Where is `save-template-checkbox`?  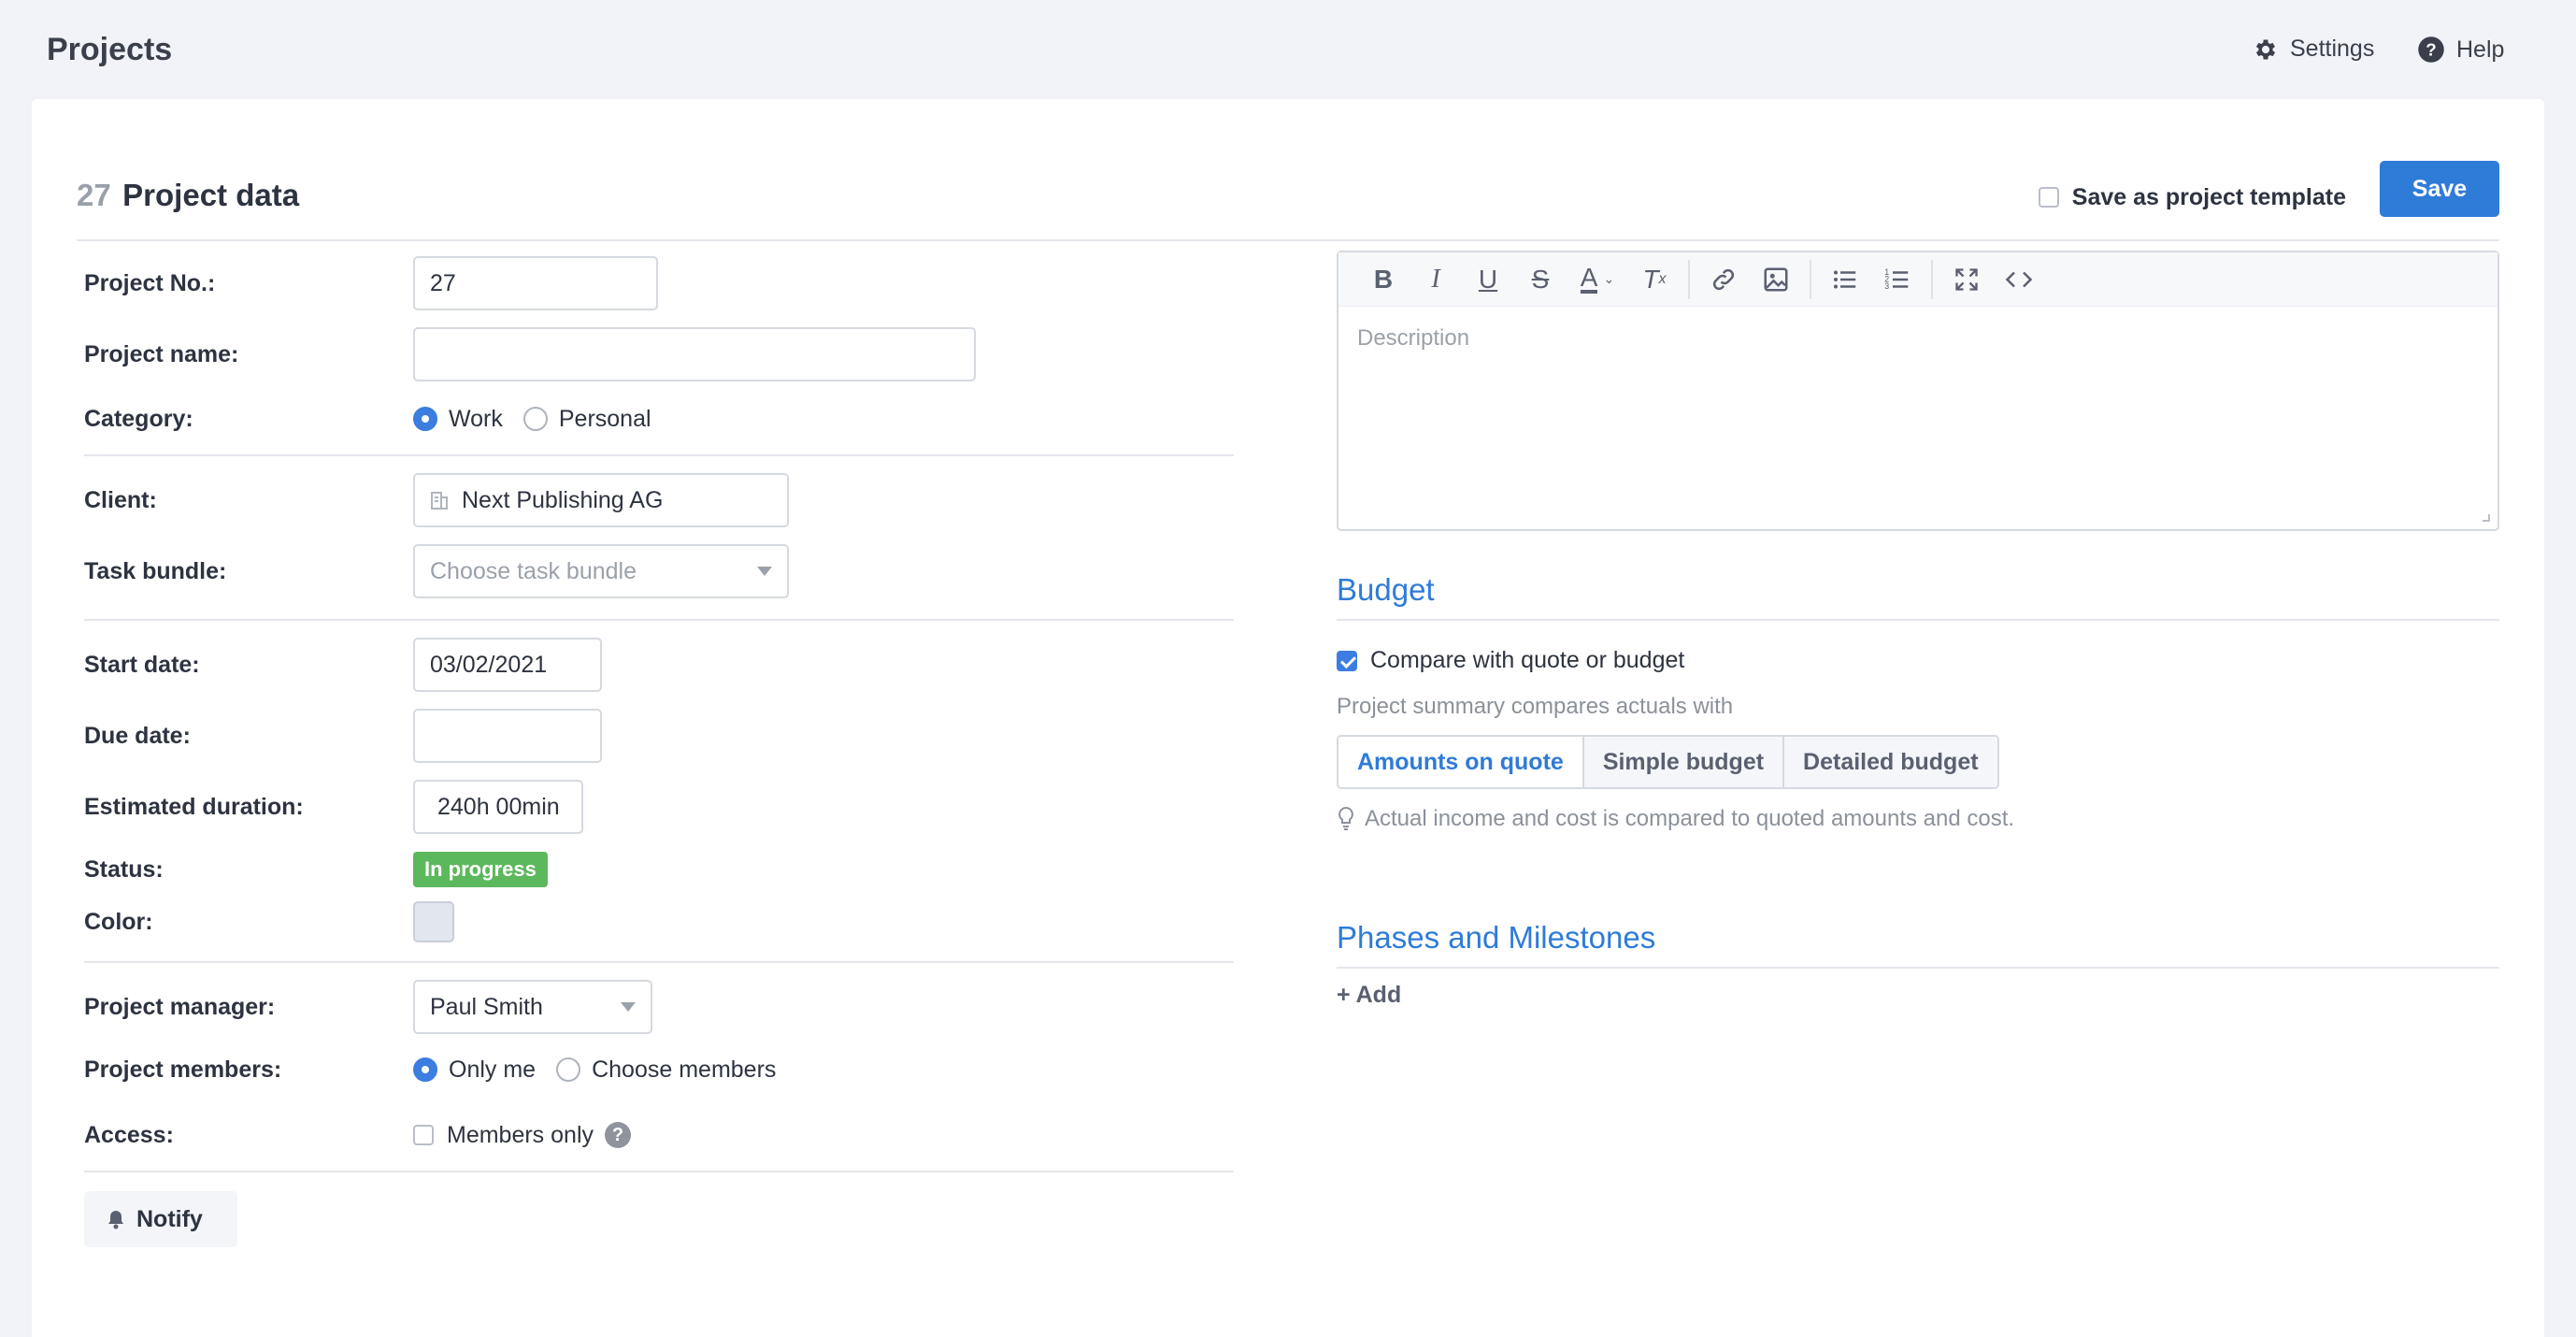
save-template-checkbox is located at coordinates (2048, 197).